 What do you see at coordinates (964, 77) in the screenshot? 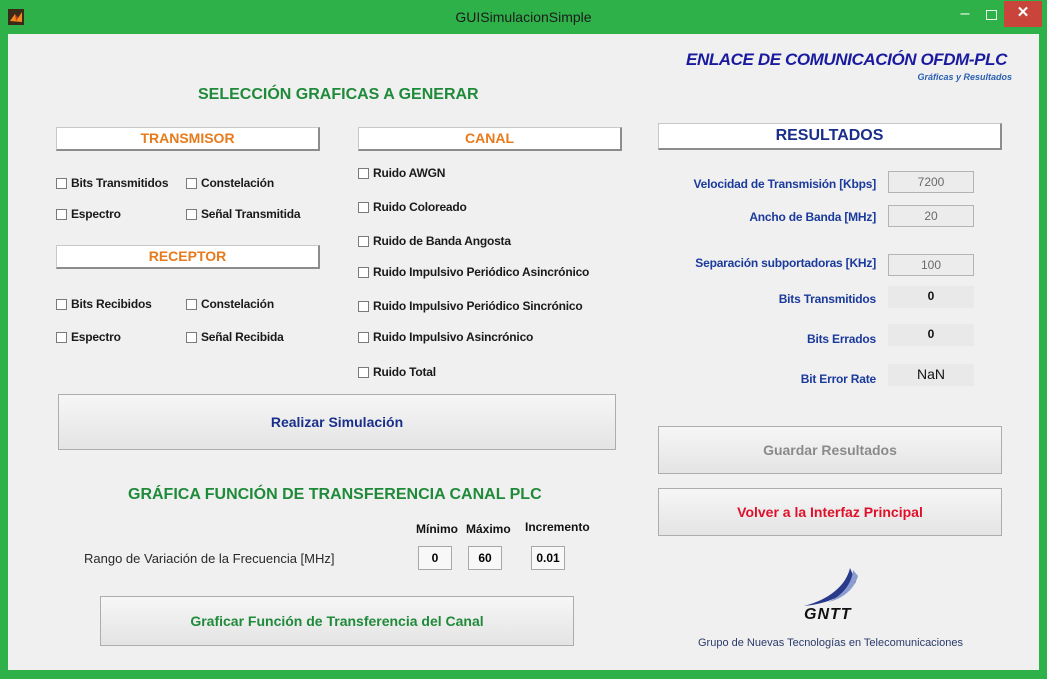
I see `brand-subtitle: Gráficas y Resultados` at bounding box center [964, 77].